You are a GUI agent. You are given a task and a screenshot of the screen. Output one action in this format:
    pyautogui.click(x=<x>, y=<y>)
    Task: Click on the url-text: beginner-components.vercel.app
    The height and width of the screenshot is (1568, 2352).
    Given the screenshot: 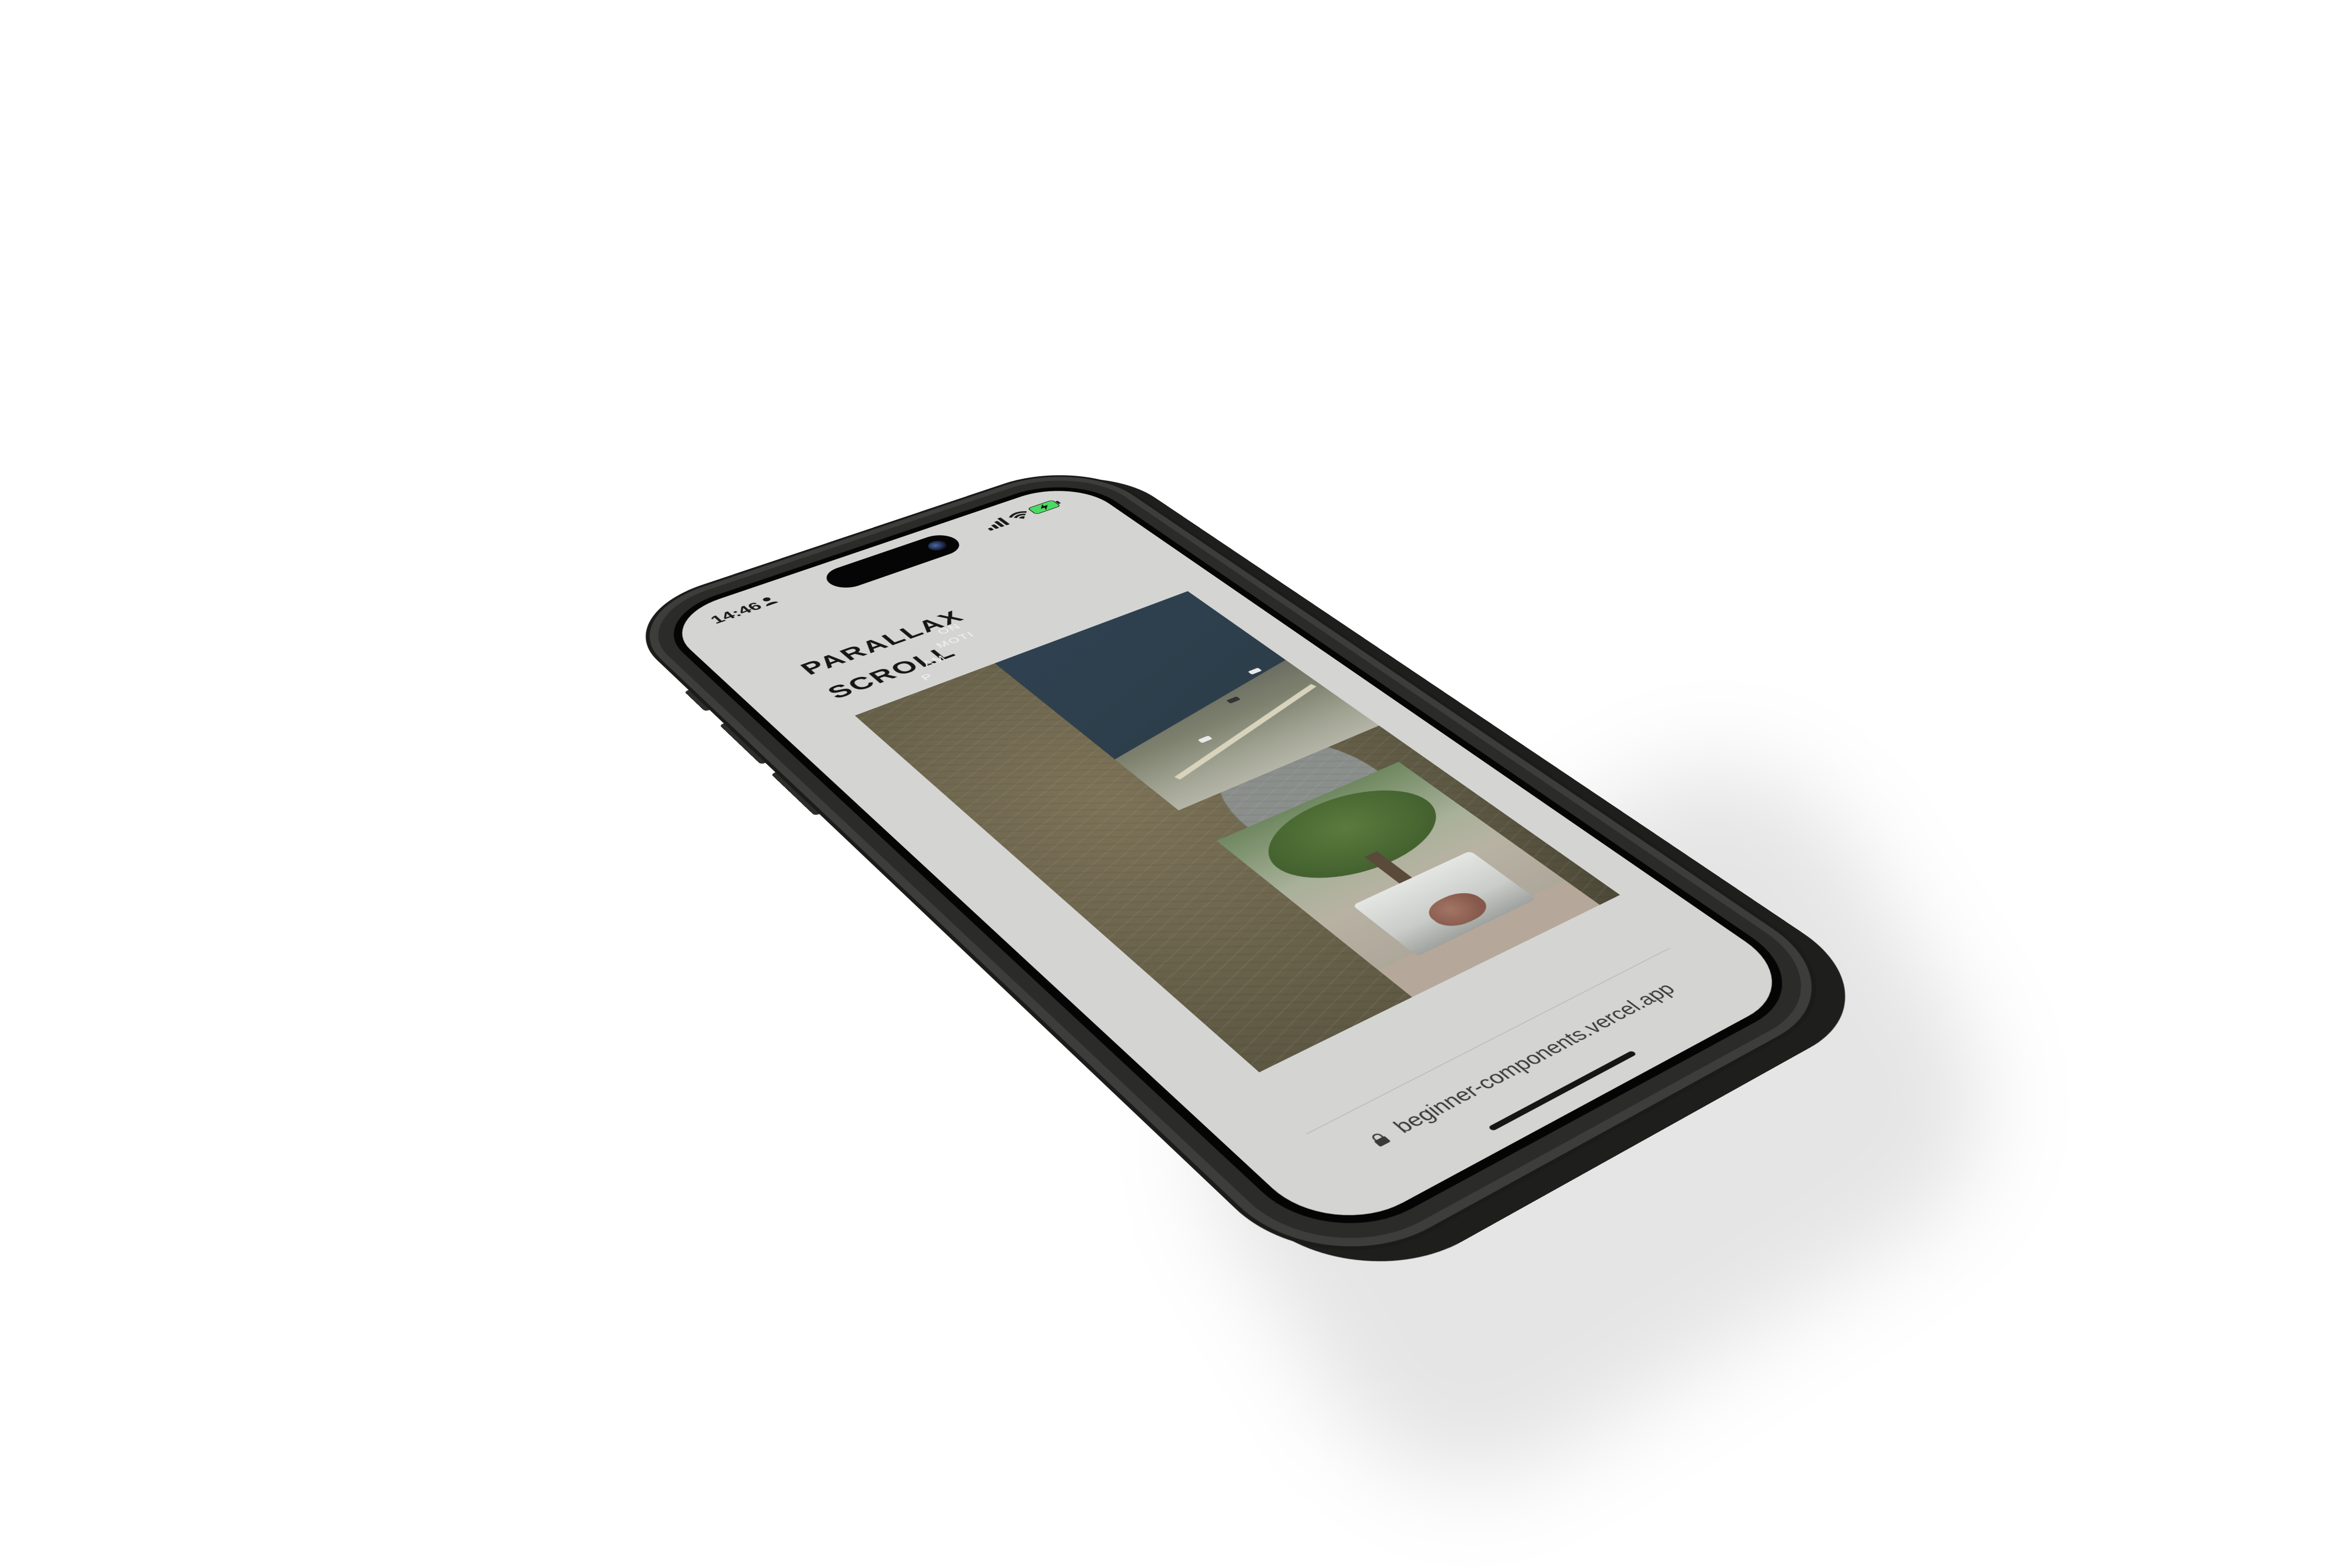 What is the action you would take?
    pyautogui.click(x=1534, y=1058)
    